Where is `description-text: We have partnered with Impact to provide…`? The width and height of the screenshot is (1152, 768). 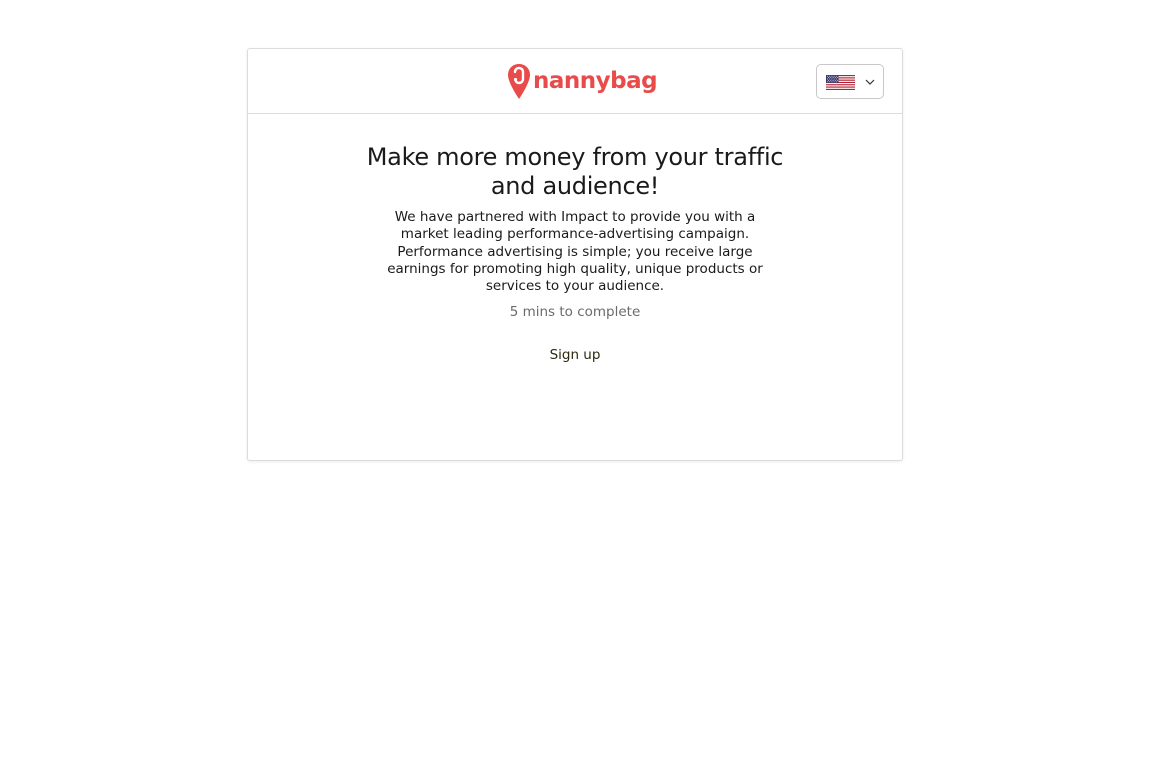 description-text: We have partnered with Impact to provide… is located at coordinates (575, 252).